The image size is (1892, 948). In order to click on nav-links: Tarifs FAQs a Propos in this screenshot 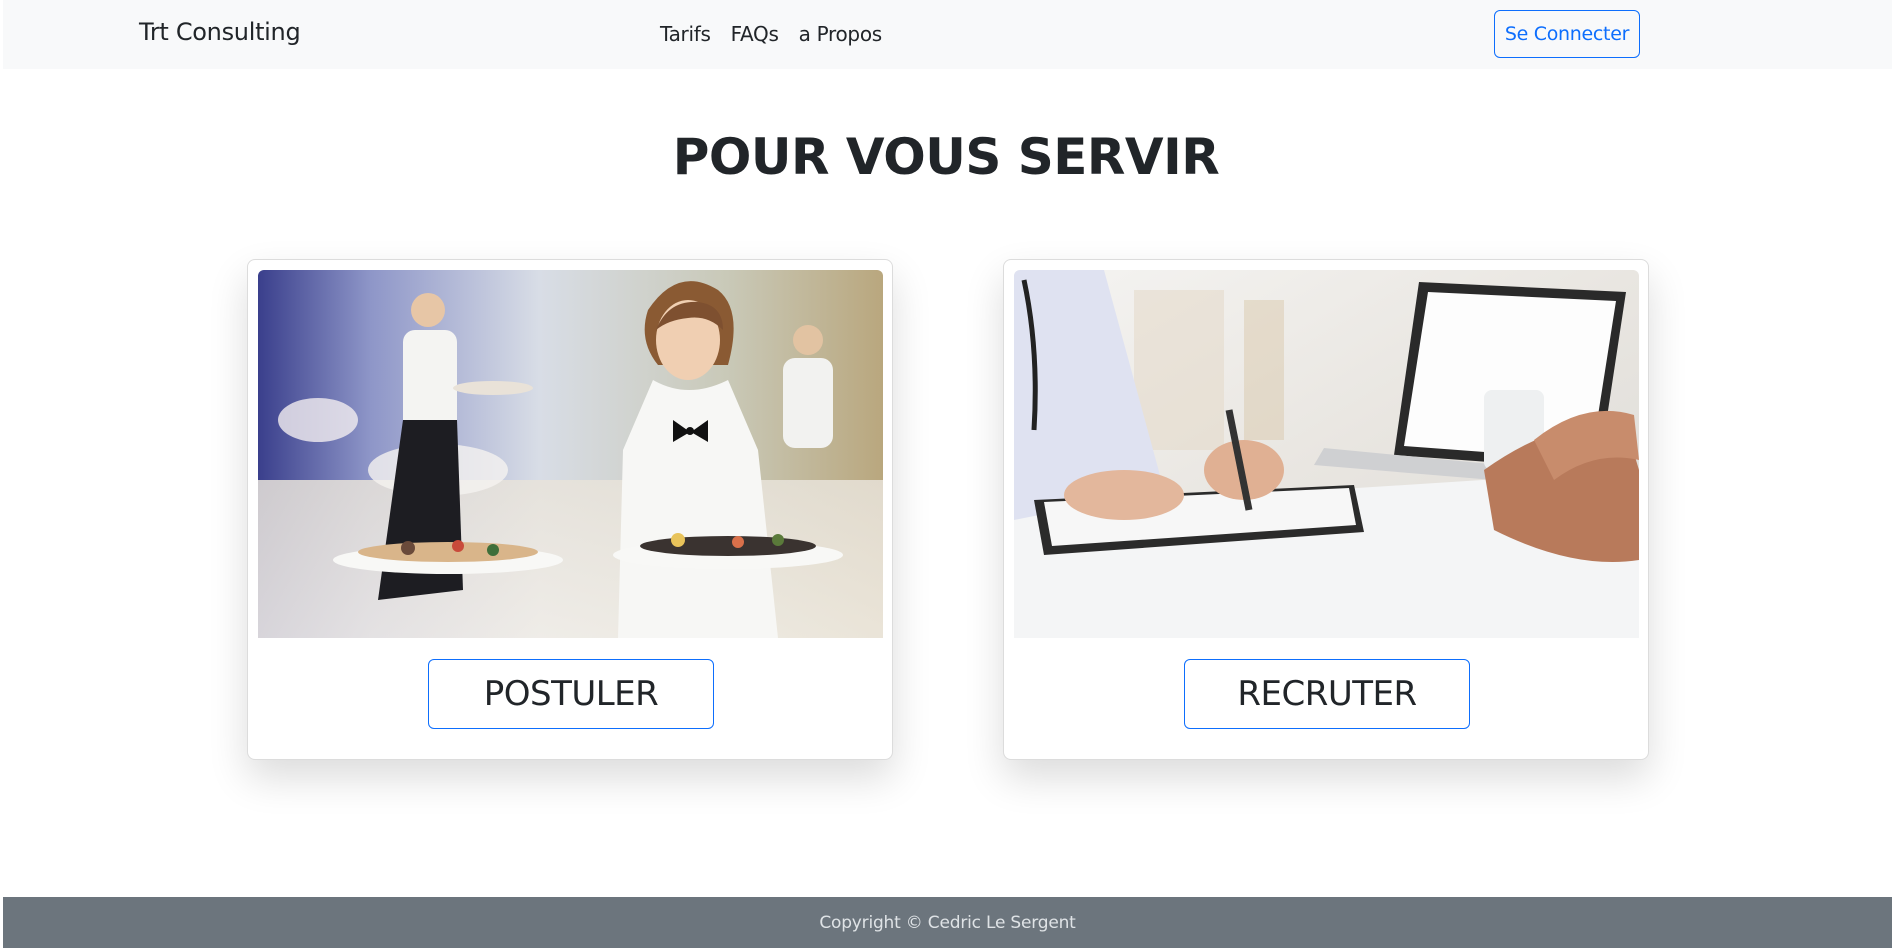, I will do `click(771, 34)`.